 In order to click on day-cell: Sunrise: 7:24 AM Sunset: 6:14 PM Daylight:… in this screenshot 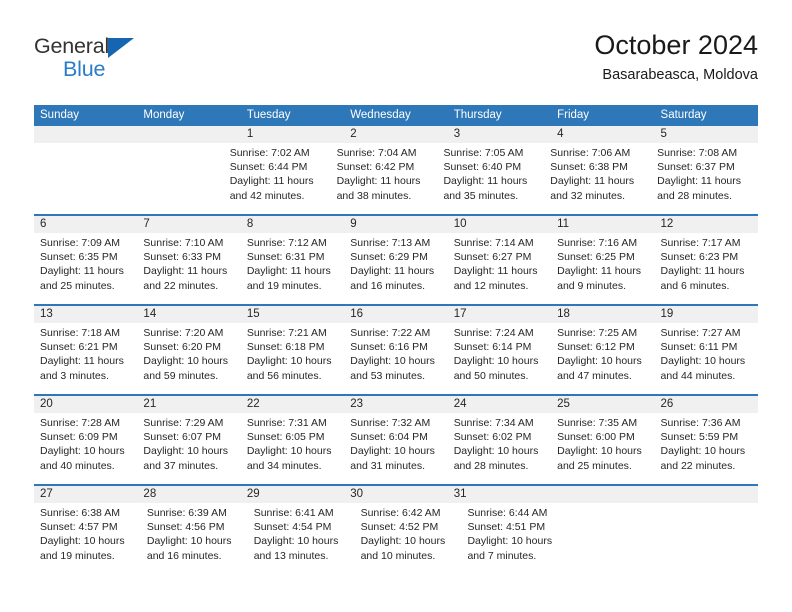, I will do `click(499, 358)`.